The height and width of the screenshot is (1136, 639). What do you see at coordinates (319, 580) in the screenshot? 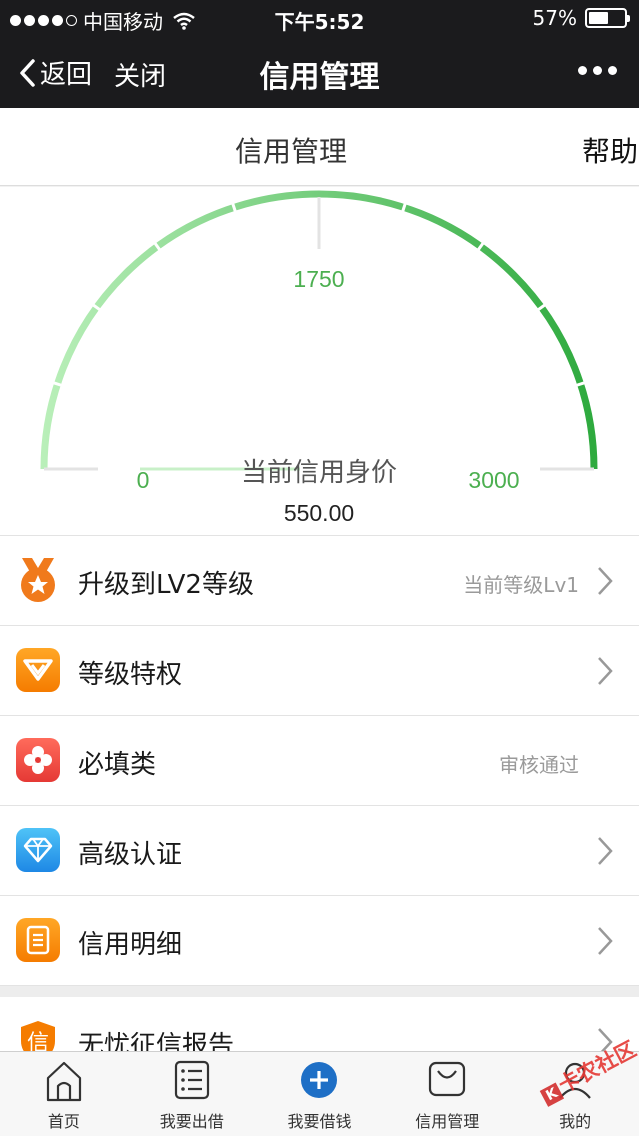
I see `menu-item-upgrade: 升级到LV2等级 当前等级Lv1` at bounding box center [319, 580].